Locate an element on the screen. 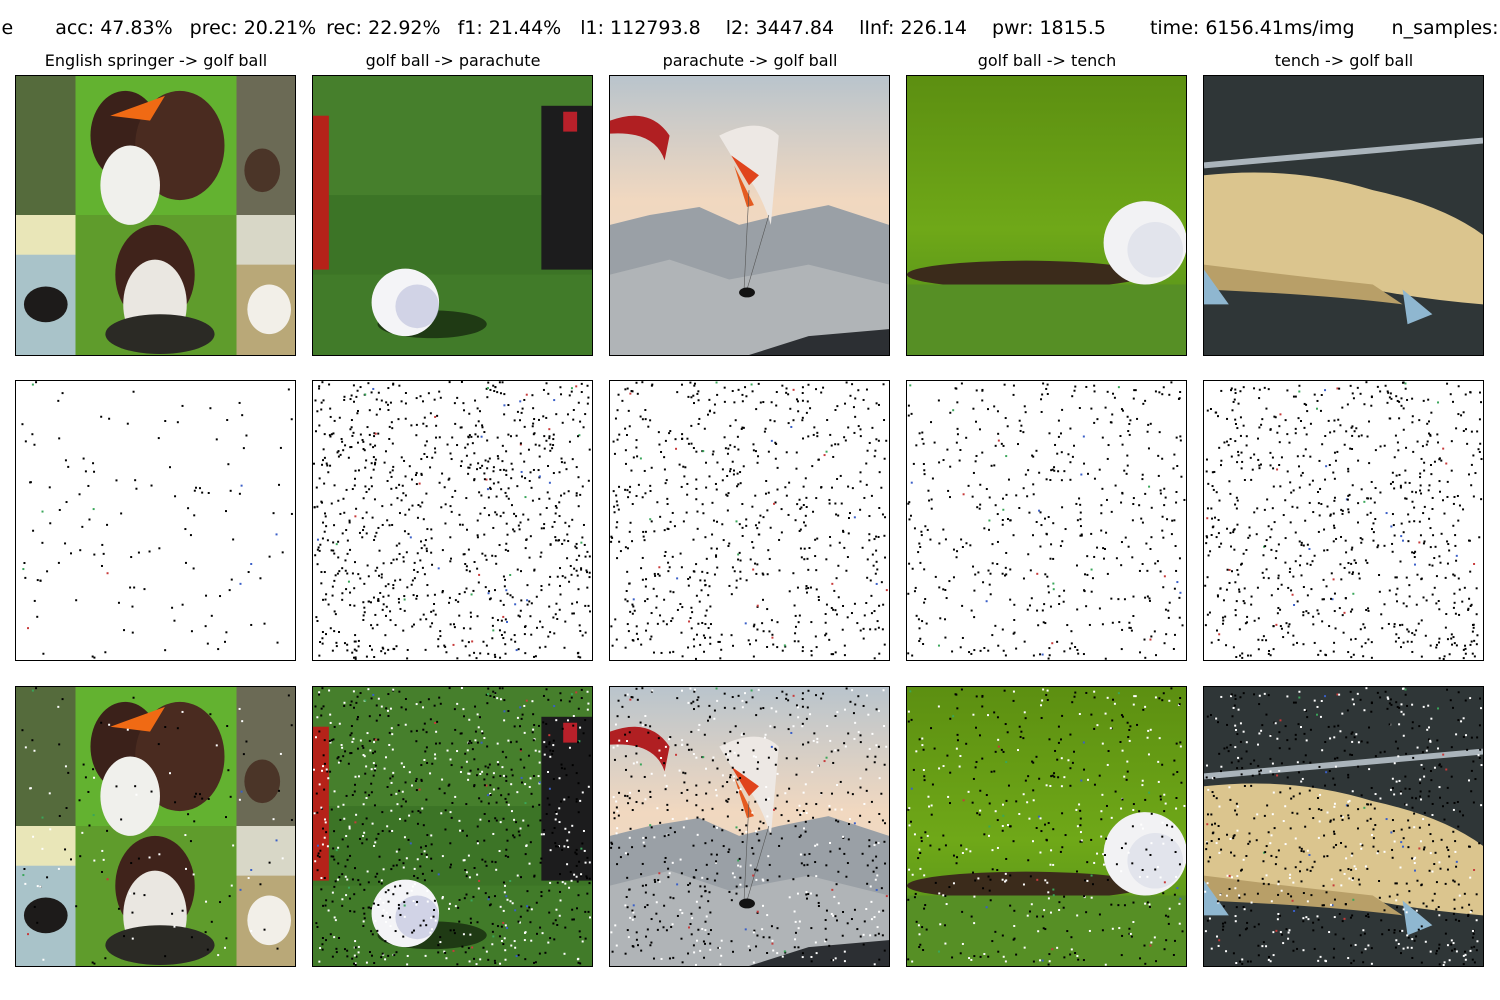 The width and height of the screenshot is (1500, 1000). metric-xle: xle is located at coordinates (7, 28).